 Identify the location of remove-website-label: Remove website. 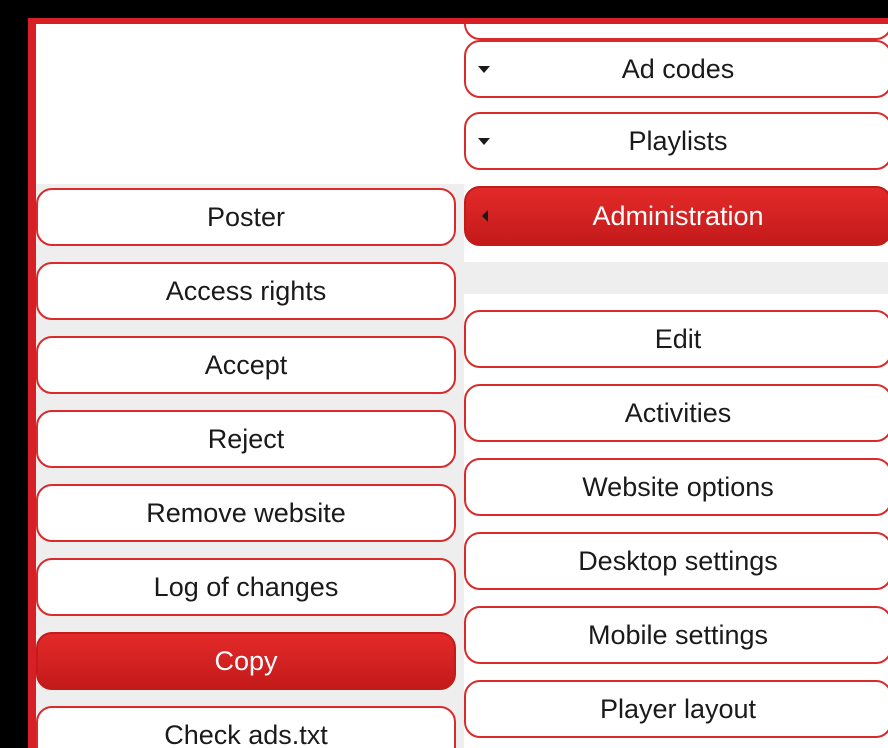
(246, 512).